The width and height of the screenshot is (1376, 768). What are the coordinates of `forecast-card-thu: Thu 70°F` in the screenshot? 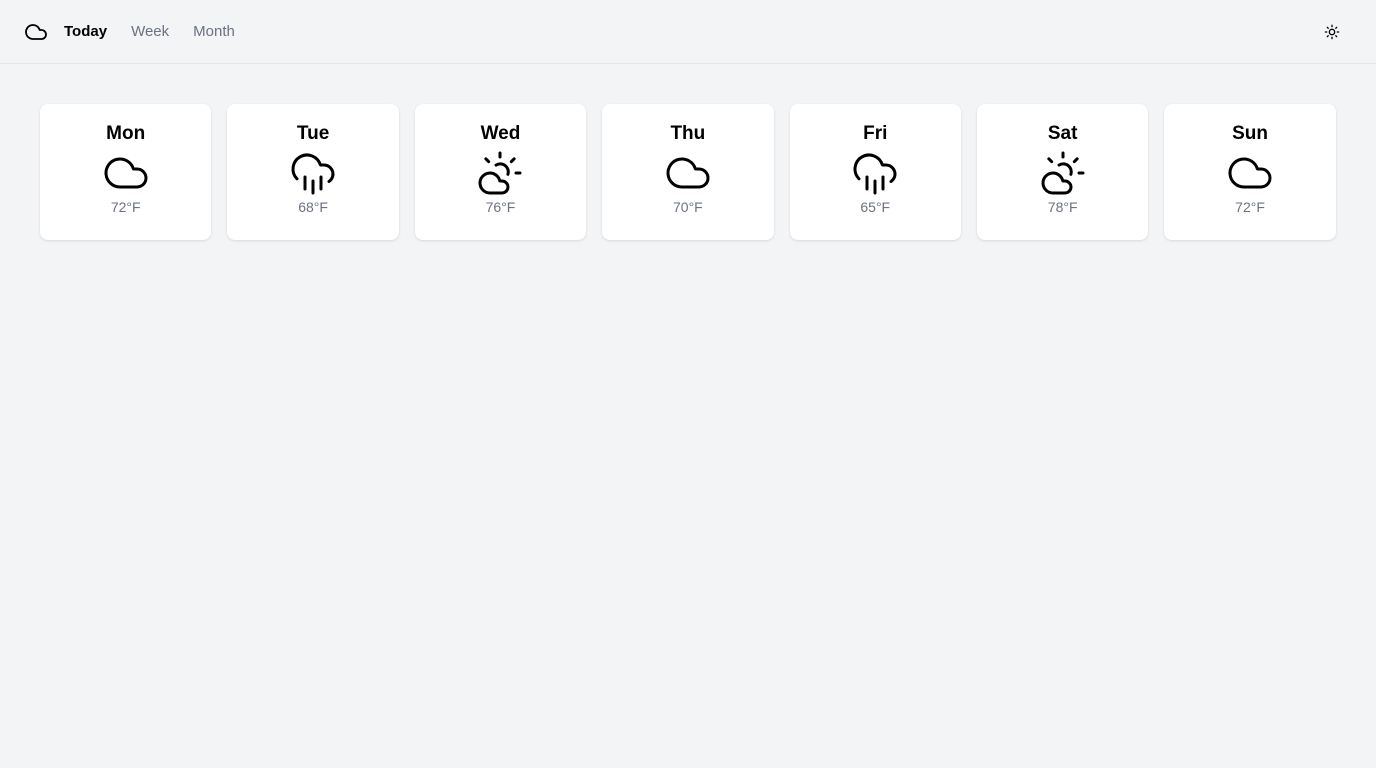 It's located at (688, 172).